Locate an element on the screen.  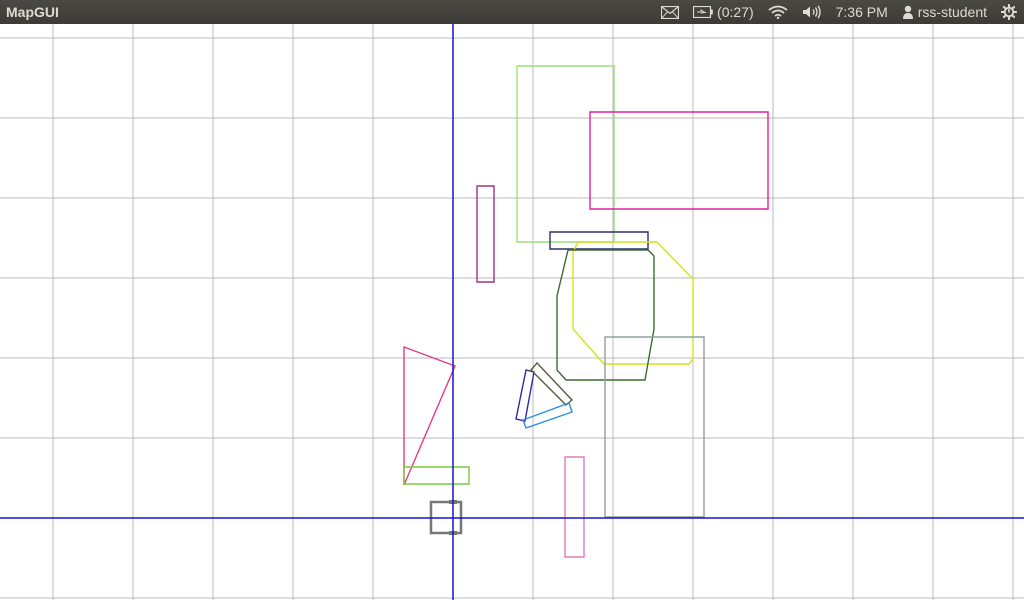
clock-text: 7:36 PM is located at coordinates (861, 12).